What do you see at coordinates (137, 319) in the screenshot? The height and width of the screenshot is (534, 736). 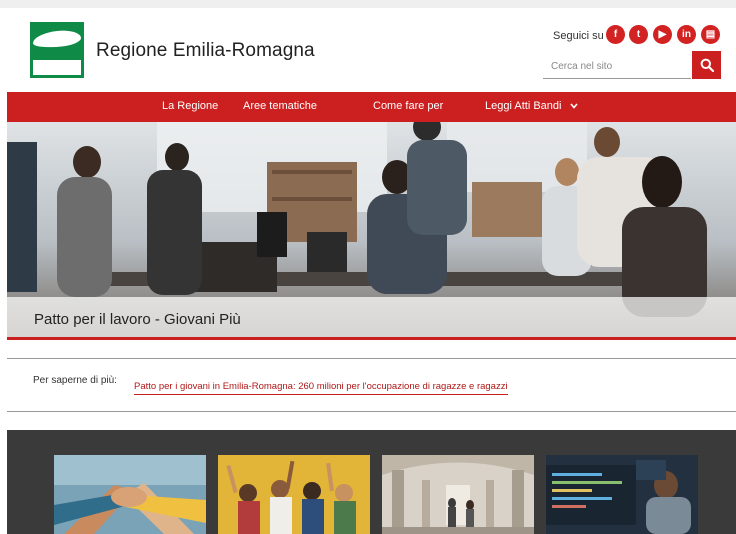 I see `hero-caption: Patto per il lavoro - Giovani Più` at bounding box center [137, 319].